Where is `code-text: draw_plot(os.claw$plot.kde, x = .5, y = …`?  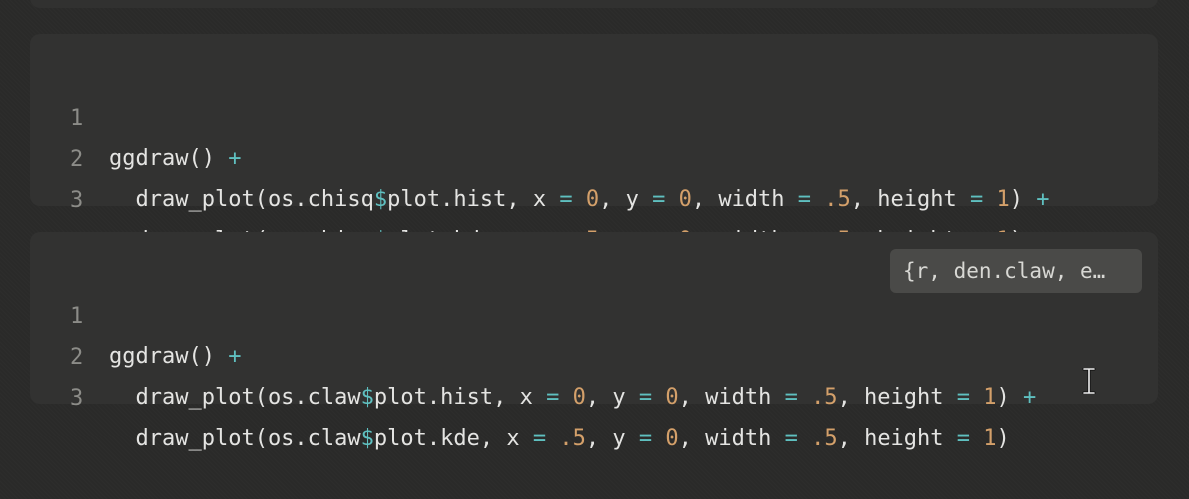
code-text: draw_plot(os.claw$plot.kde, x = .5, y = … is located at coordinates (559, 439).